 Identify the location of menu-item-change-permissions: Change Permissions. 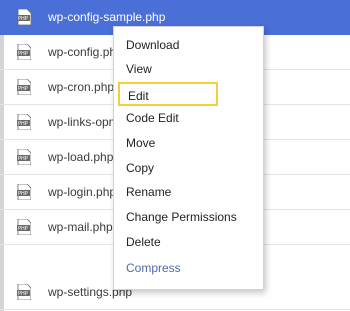
(181, 217).